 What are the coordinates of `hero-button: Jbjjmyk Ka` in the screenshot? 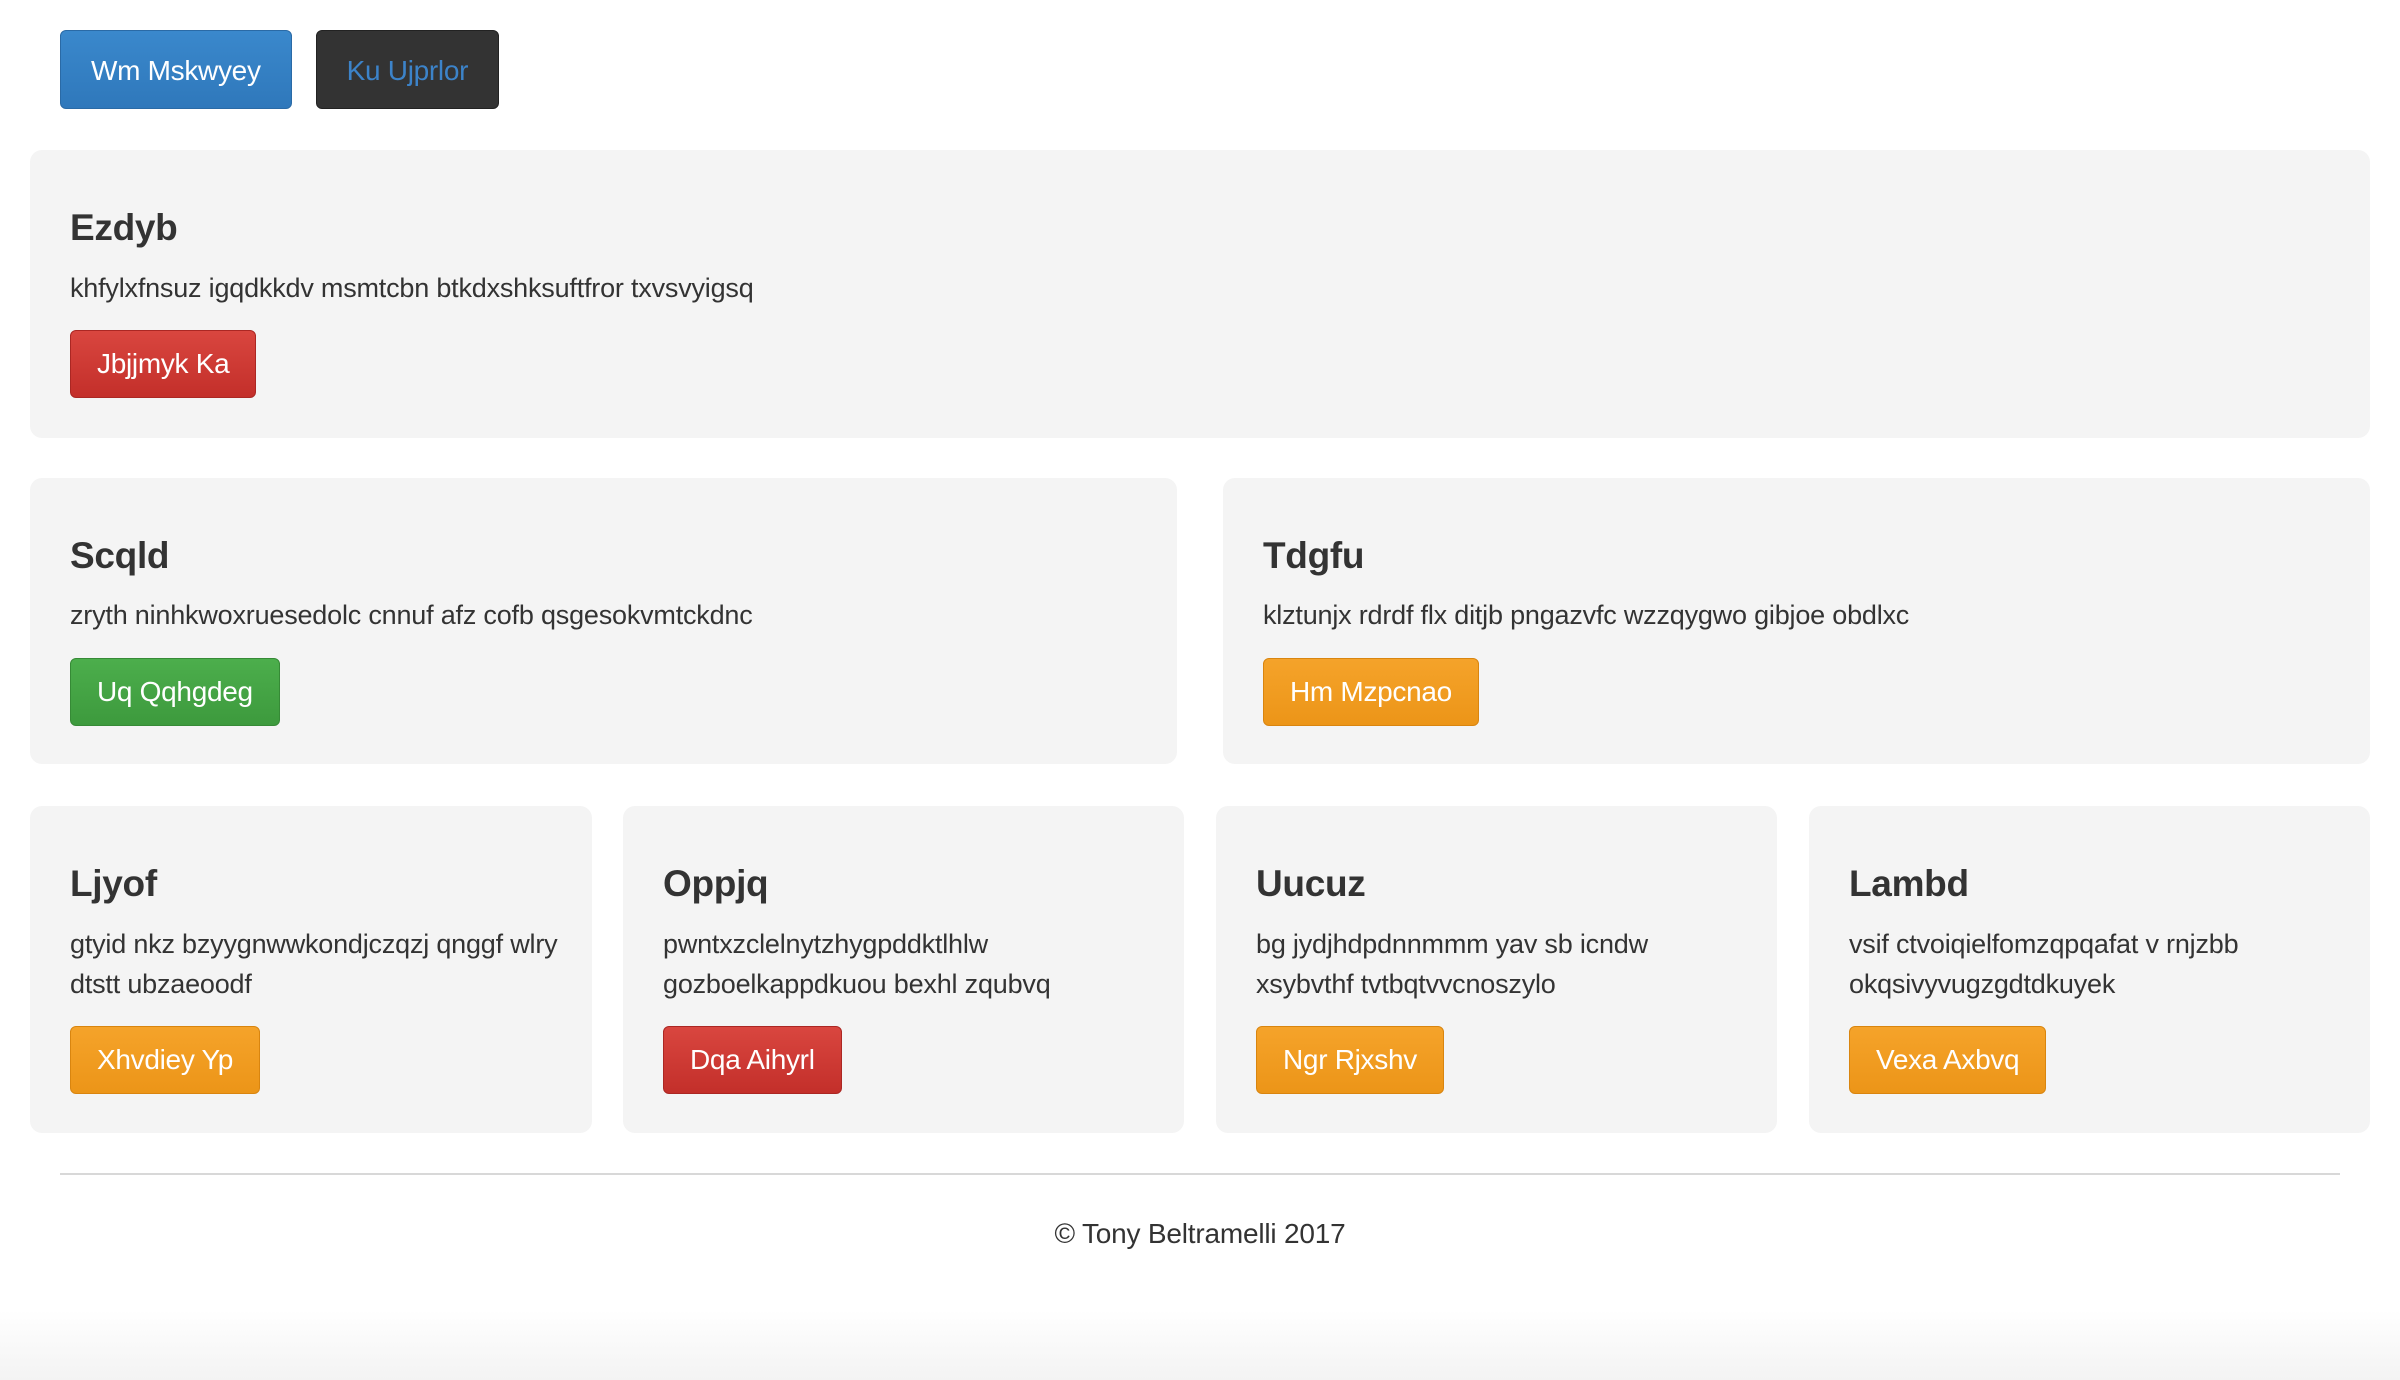 It's located at (163, 364).